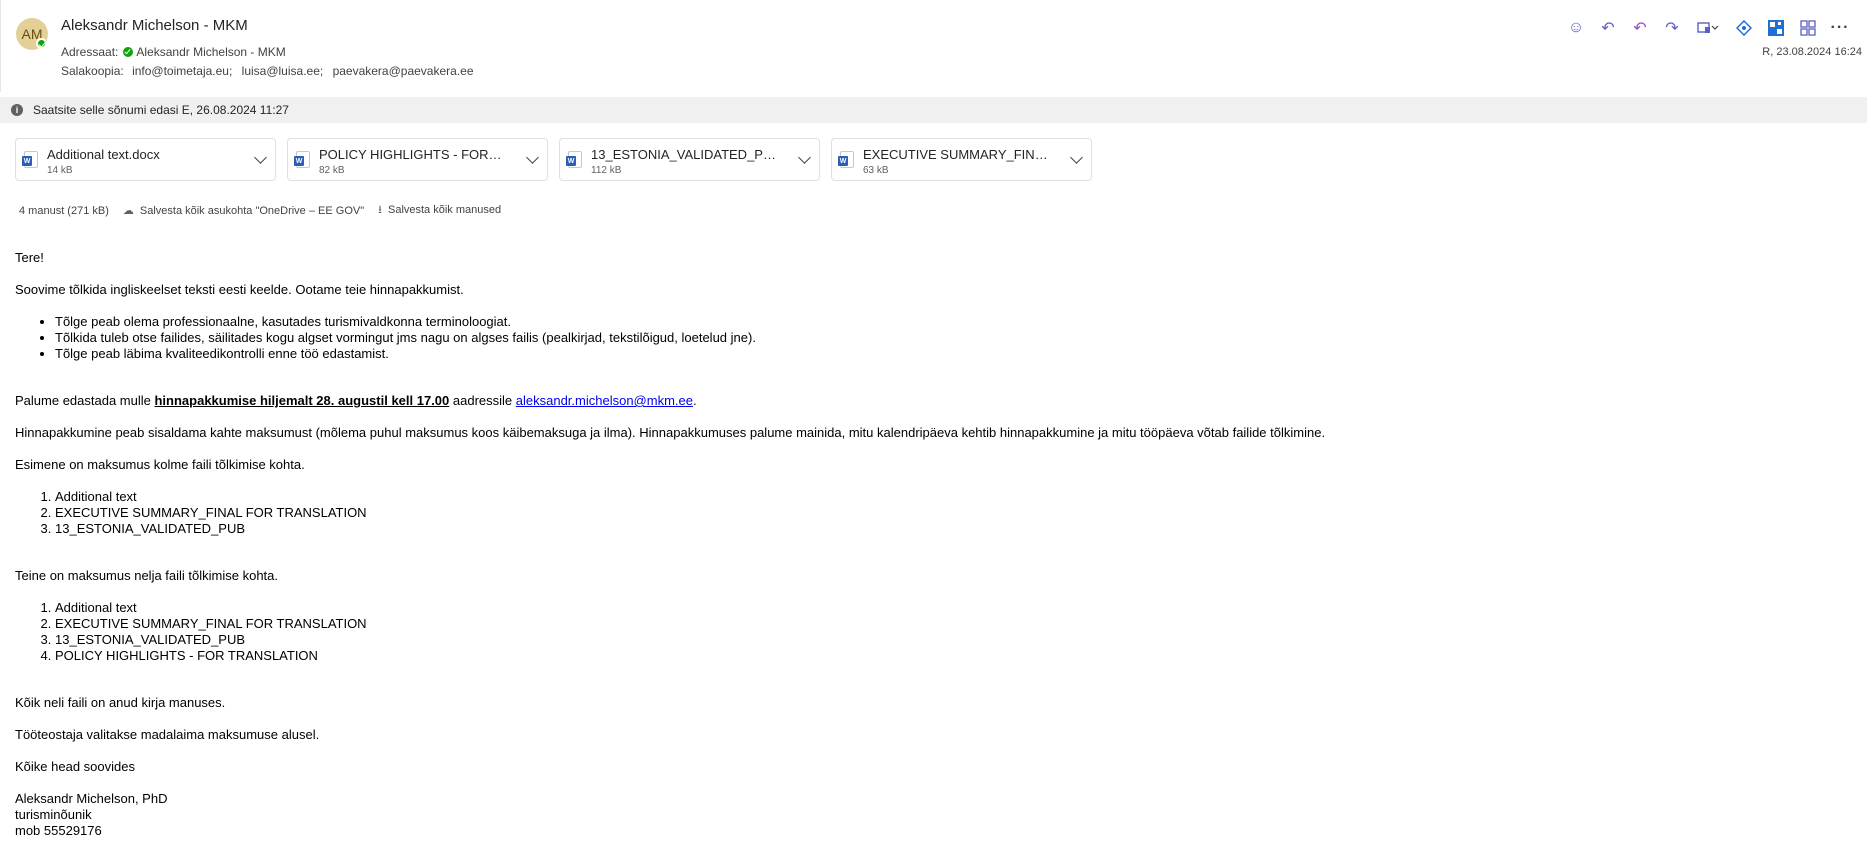  I want to click on message-toolbar: ☺ ↶ ↶ ↷ ···, so click(1708, 28).